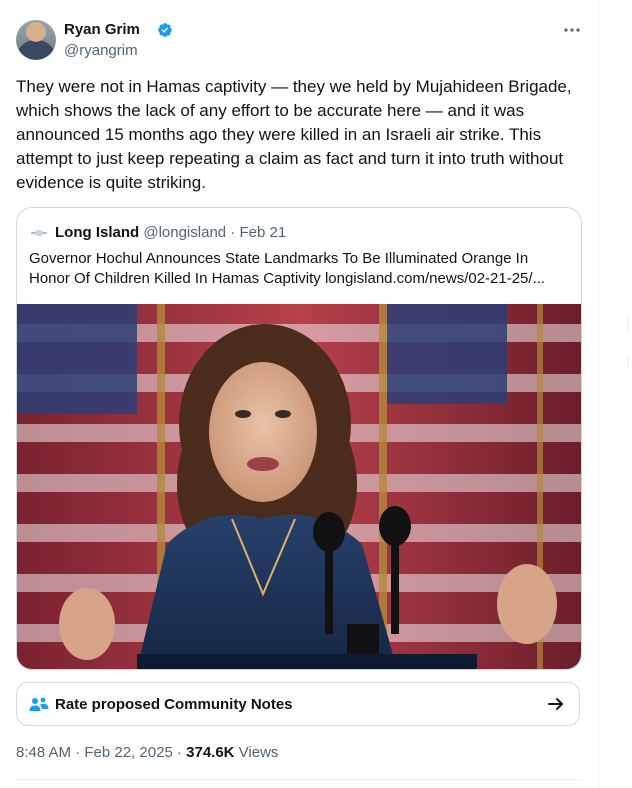  What do you see at coordinates (298, 704) in the screenshot?
I see `community-notes-button: Rate proposed Community Notes` at bounding box center [298, 704].